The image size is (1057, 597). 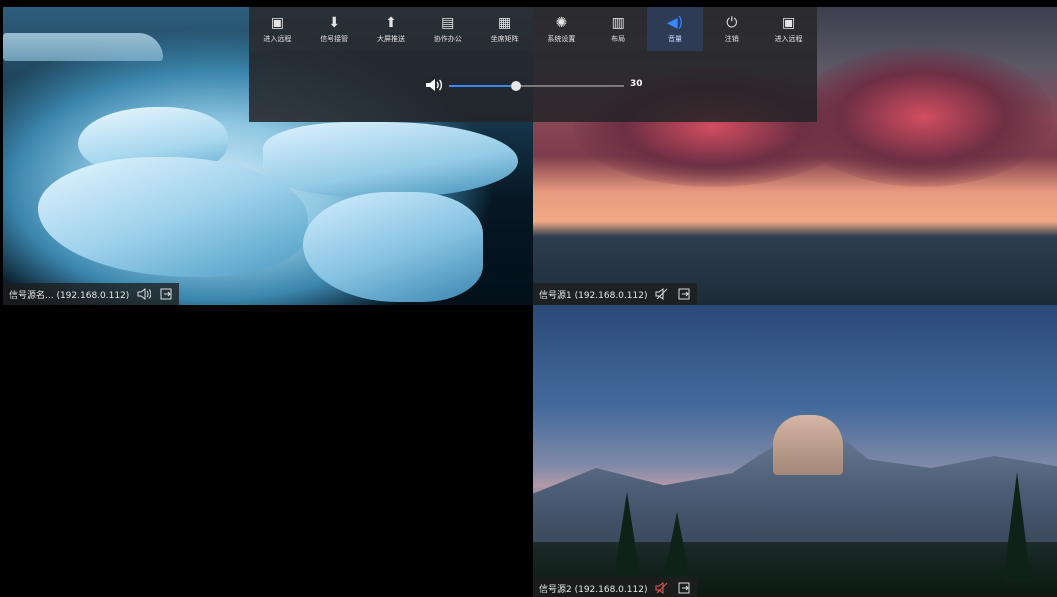 I want to click on toolbar-item-label: 布局, so click(x=618, y=38).